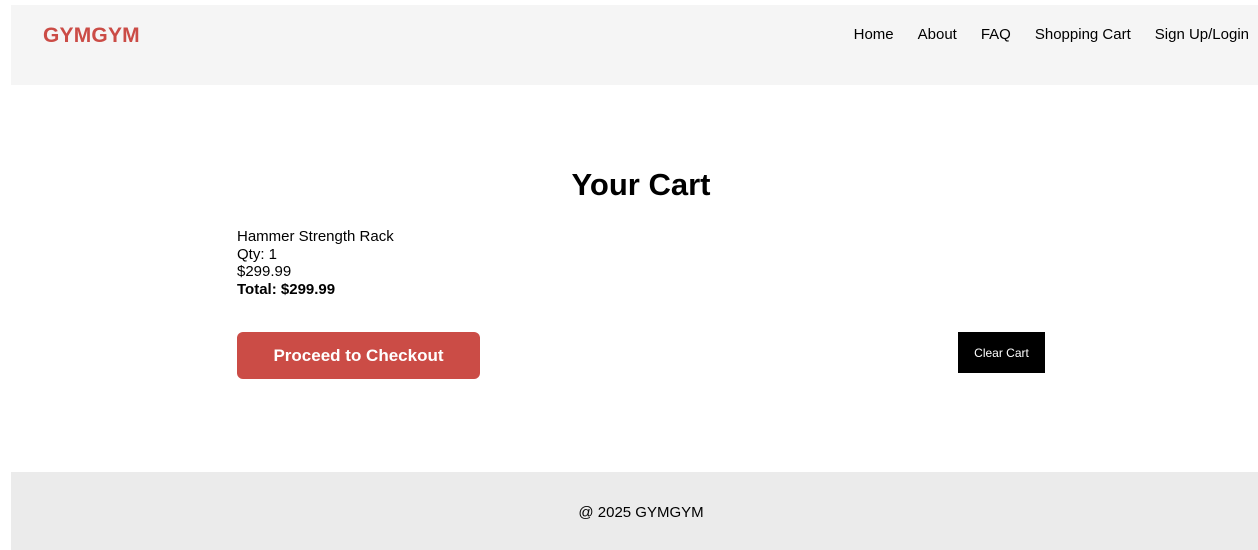  Describe the element at coordinates (91, 36) in the screenshot. I see `site-logo: GYMGYM` at that location.